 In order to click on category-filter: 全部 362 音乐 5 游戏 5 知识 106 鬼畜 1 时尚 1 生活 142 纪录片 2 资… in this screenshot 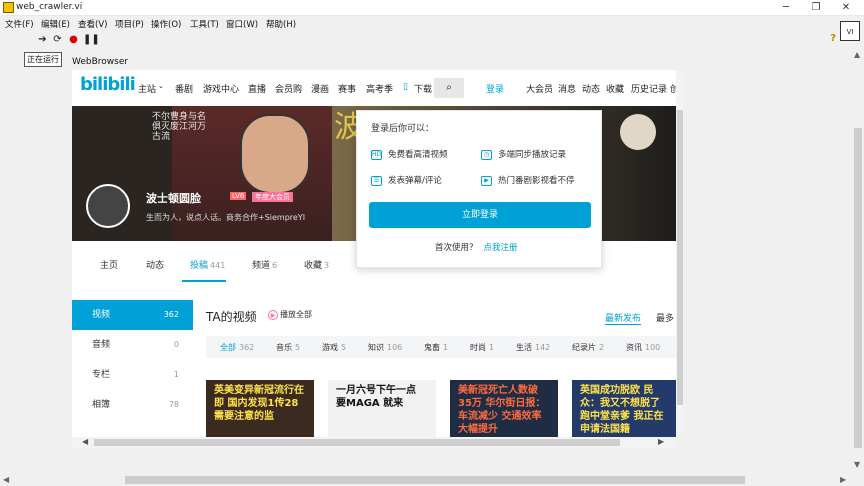, I will do `click(441, 347)`.